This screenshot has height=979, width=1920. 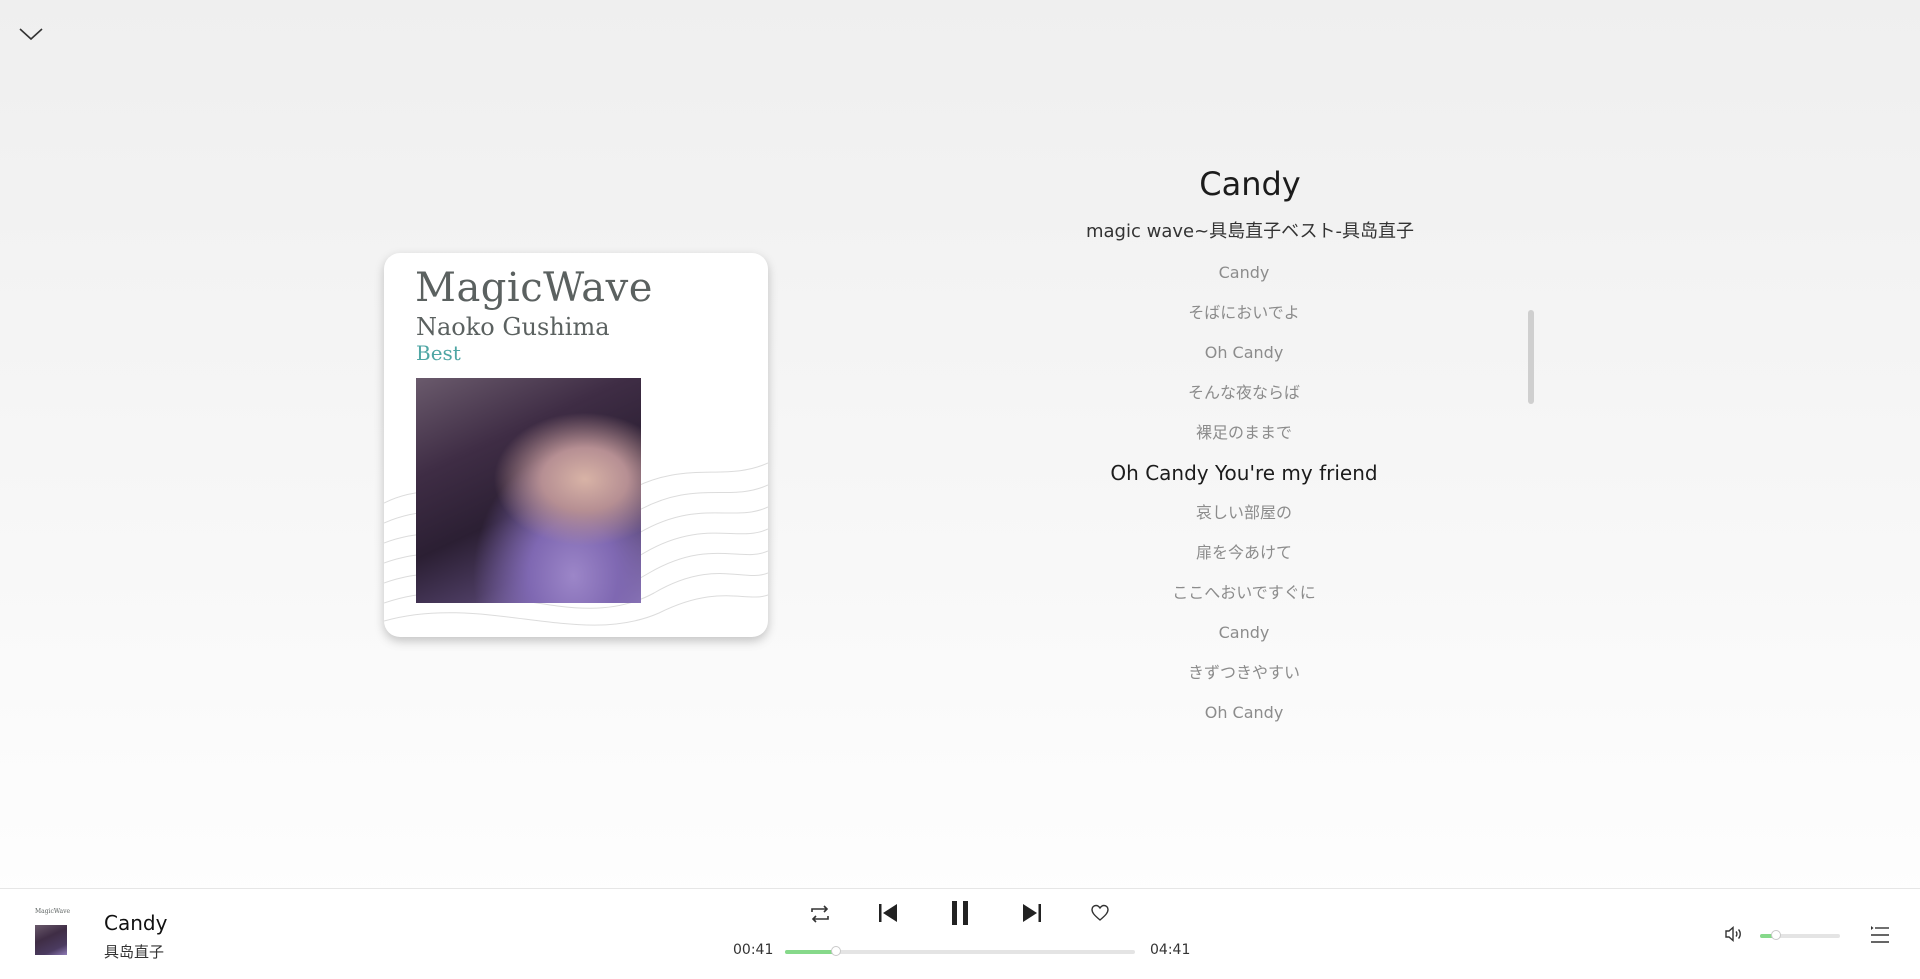 What do you see at coordinates (836, 951) in the screenshot?
I see `progress-knob` at bounding box center [836, 951].